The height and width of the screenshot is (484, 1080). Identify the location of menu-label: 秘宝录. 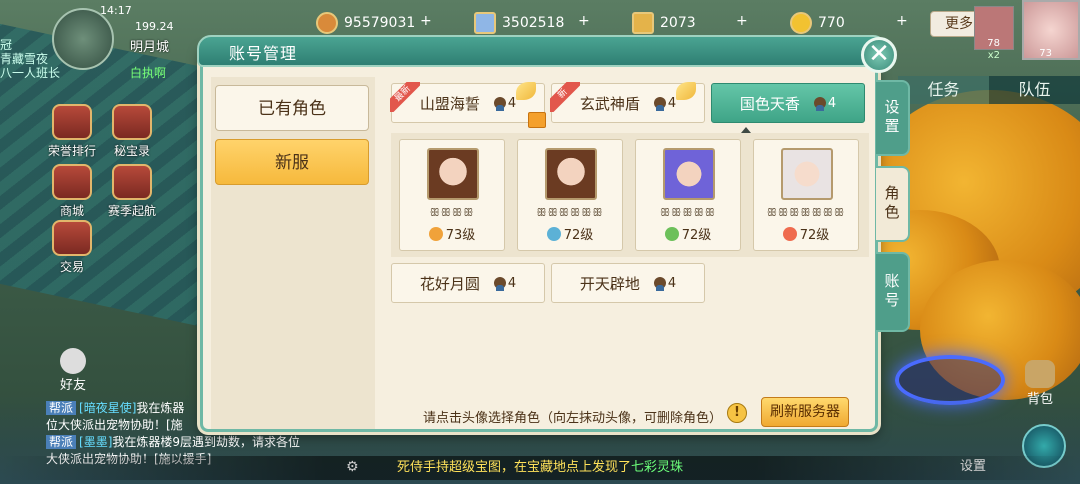
(131, 151).